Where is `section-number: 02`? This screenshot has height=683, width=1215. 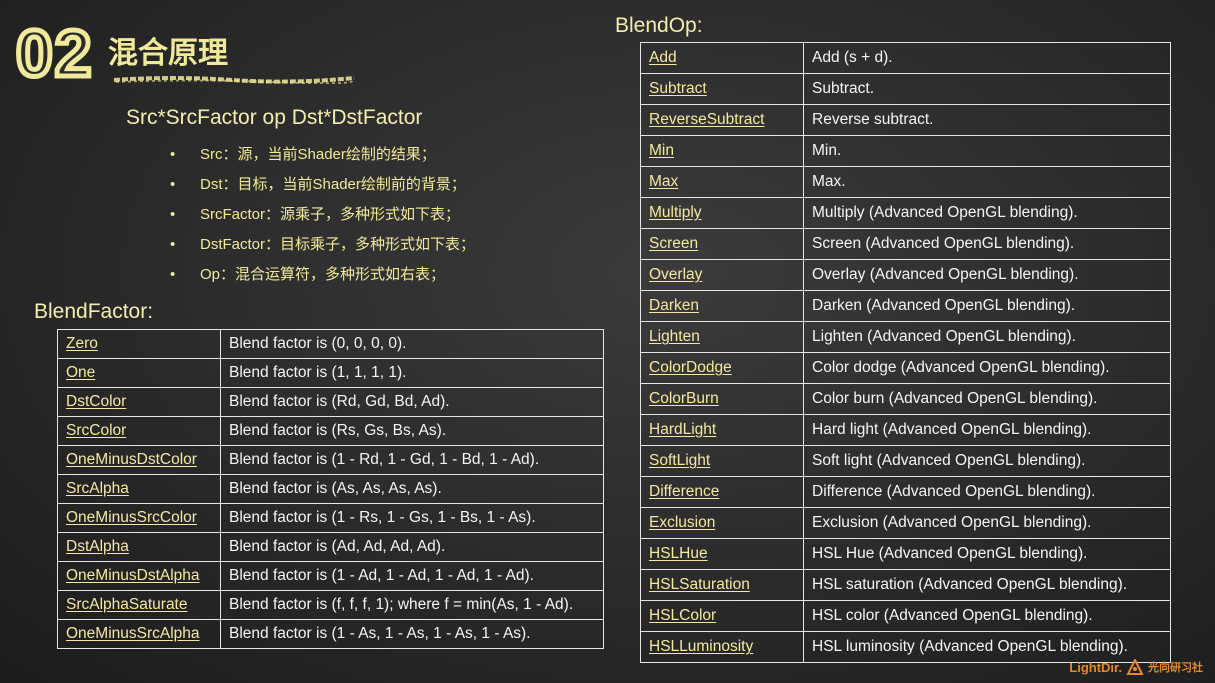
section-number: 02 is located at coordinates (53, 53).